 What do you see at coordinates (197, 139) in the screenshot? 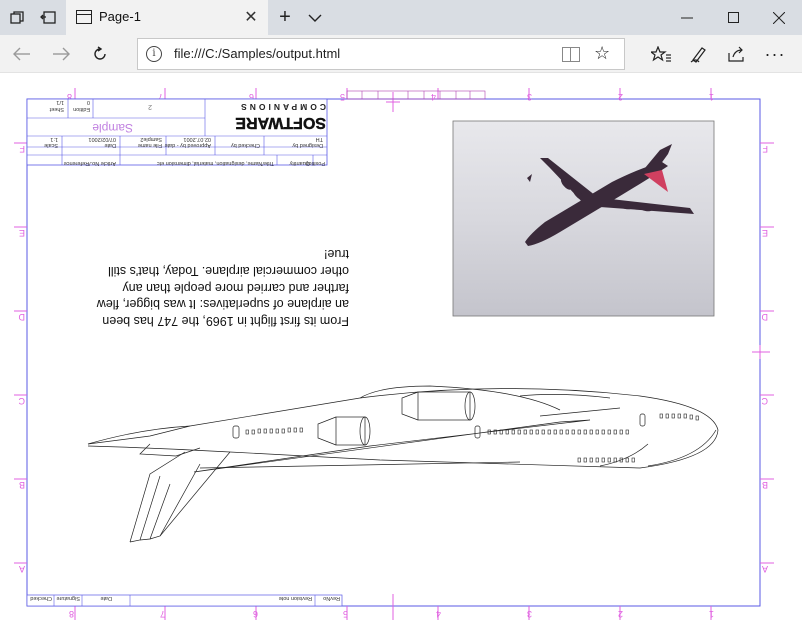
I see `approved-value: 02.07.2001` at bounding box center [197, 139].